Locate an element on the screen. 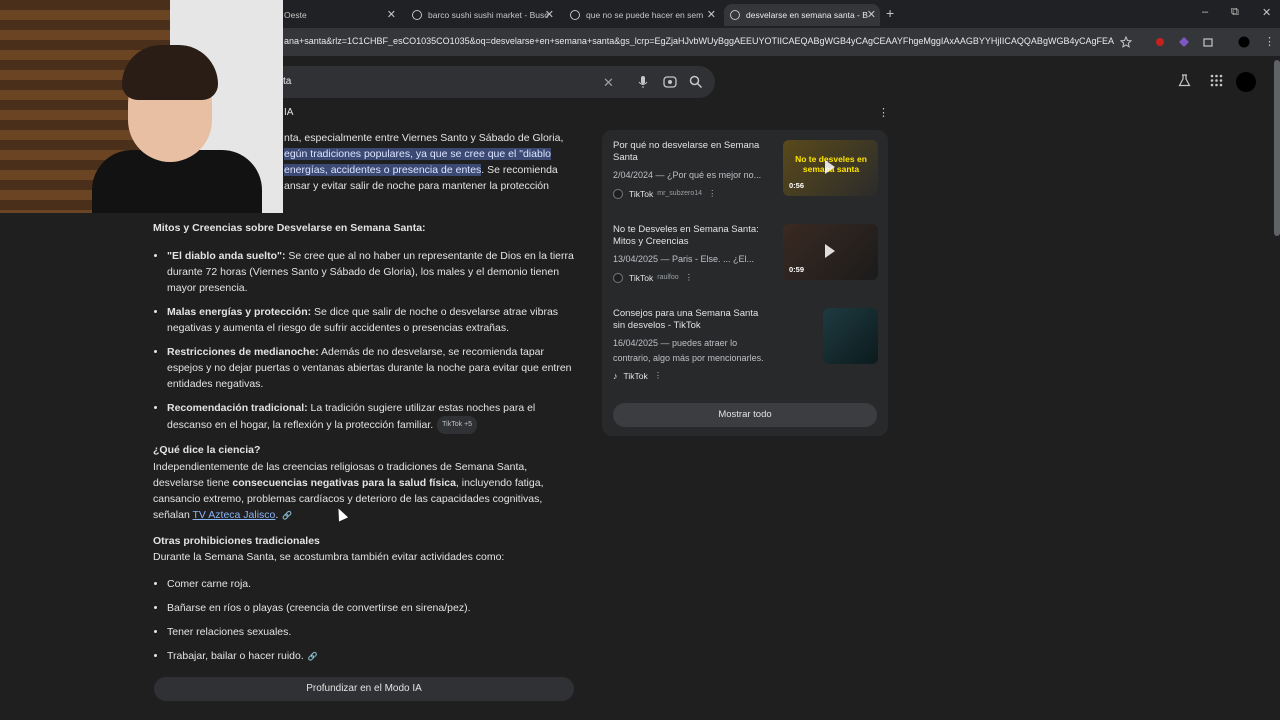  tab-barco-sushi: barco sushi sushi market - Busc ✕ is located at coordinates (482, 15).